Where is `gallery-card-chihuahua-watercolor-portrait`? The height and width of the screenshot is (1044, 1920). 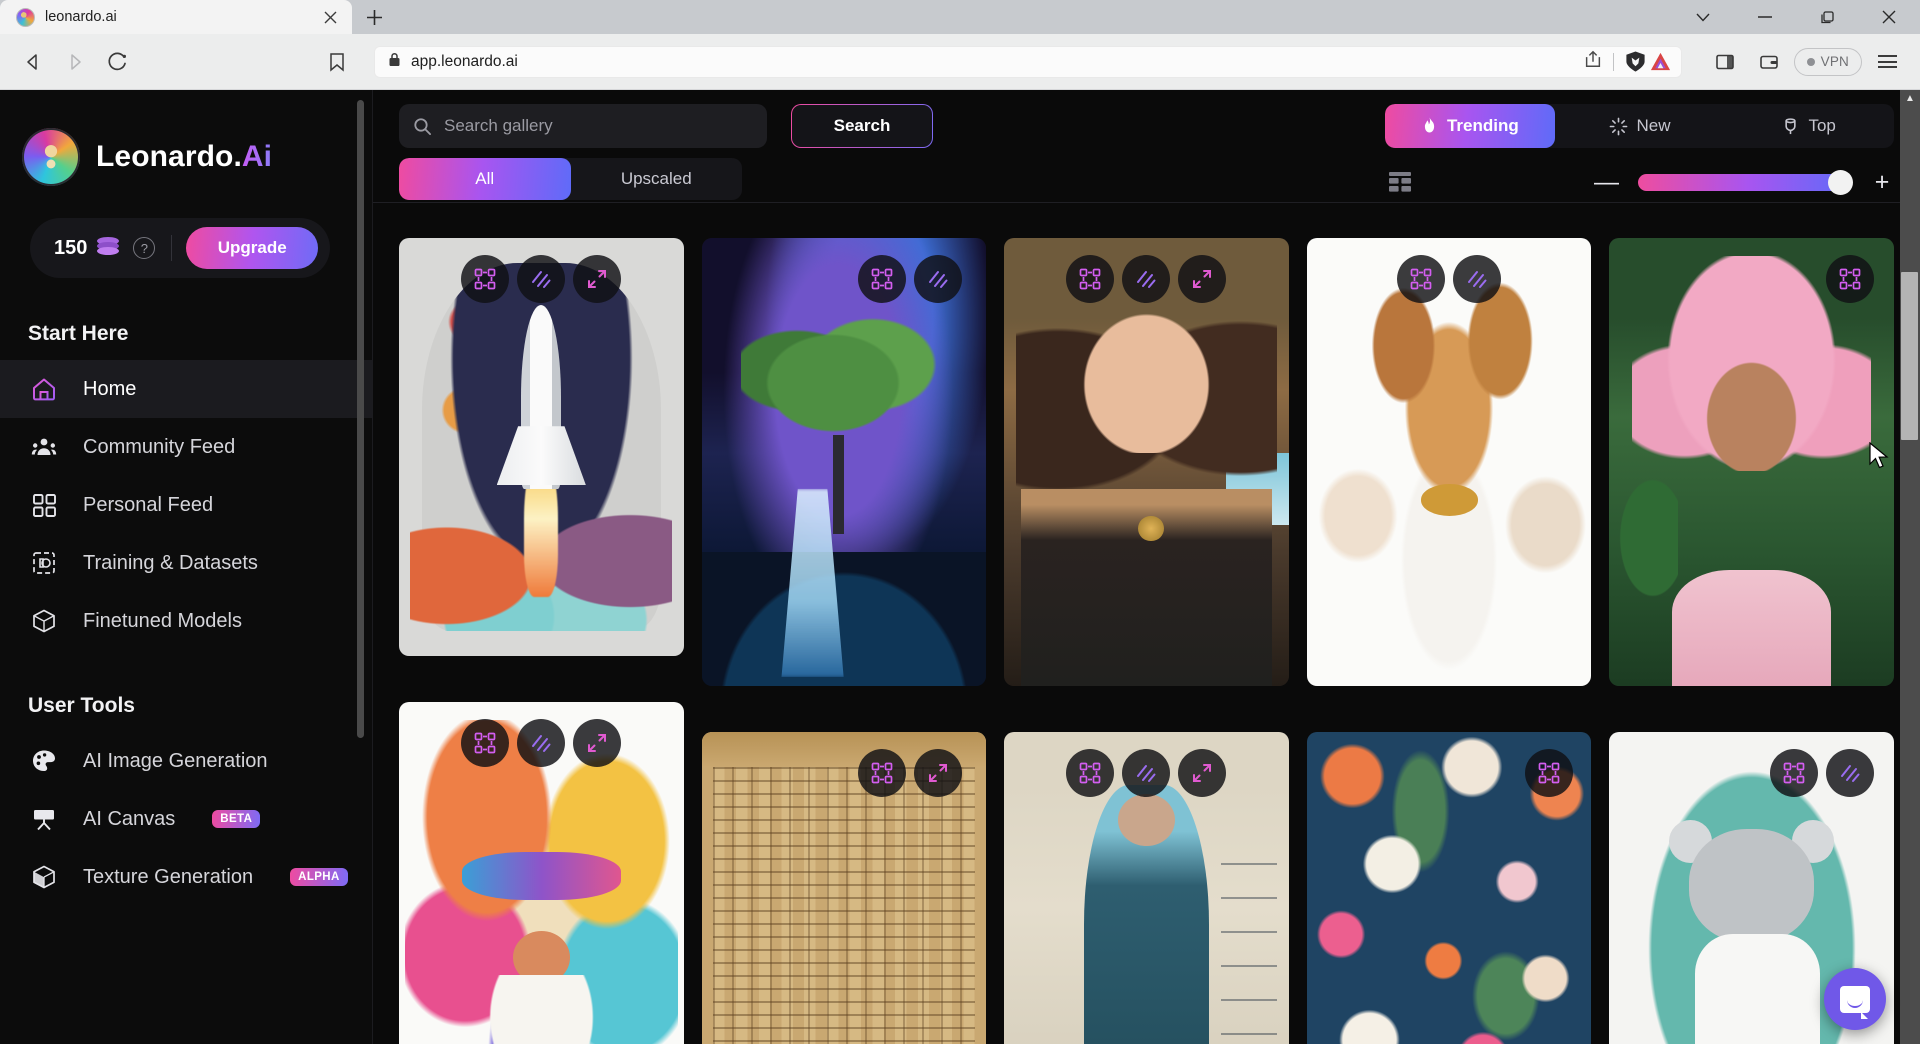
gallery-card-chihuahua-watercolor-portrait is located at coordinates (1449, 462).